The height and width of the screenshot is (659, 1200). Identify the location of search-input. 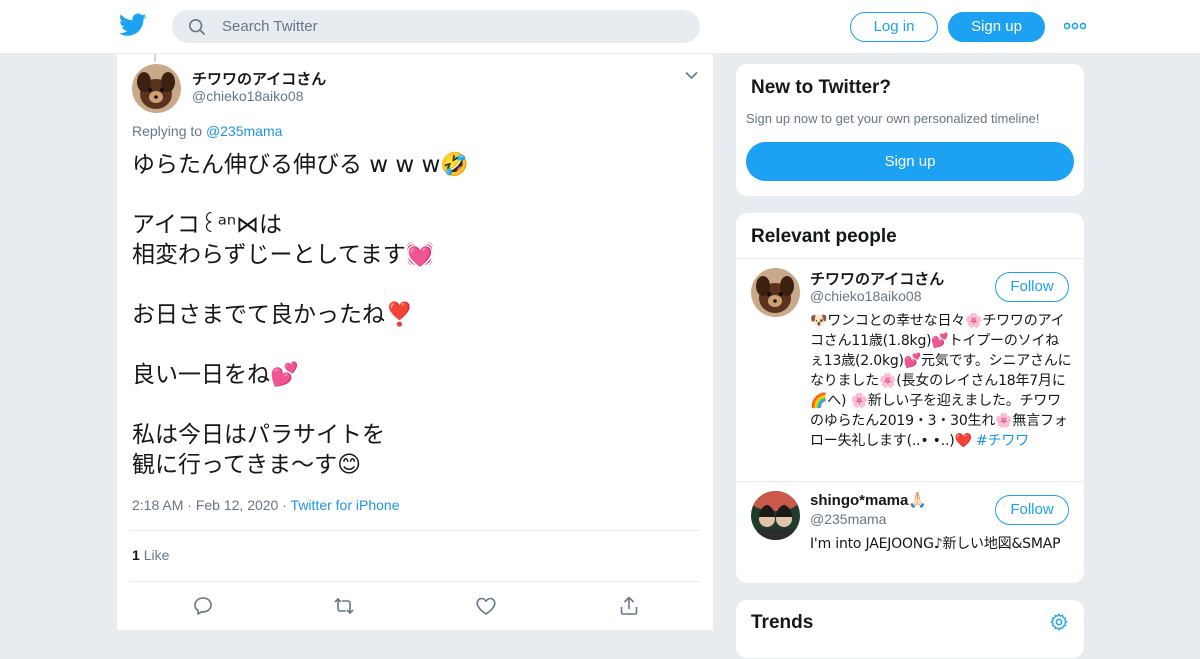
(452, 26).